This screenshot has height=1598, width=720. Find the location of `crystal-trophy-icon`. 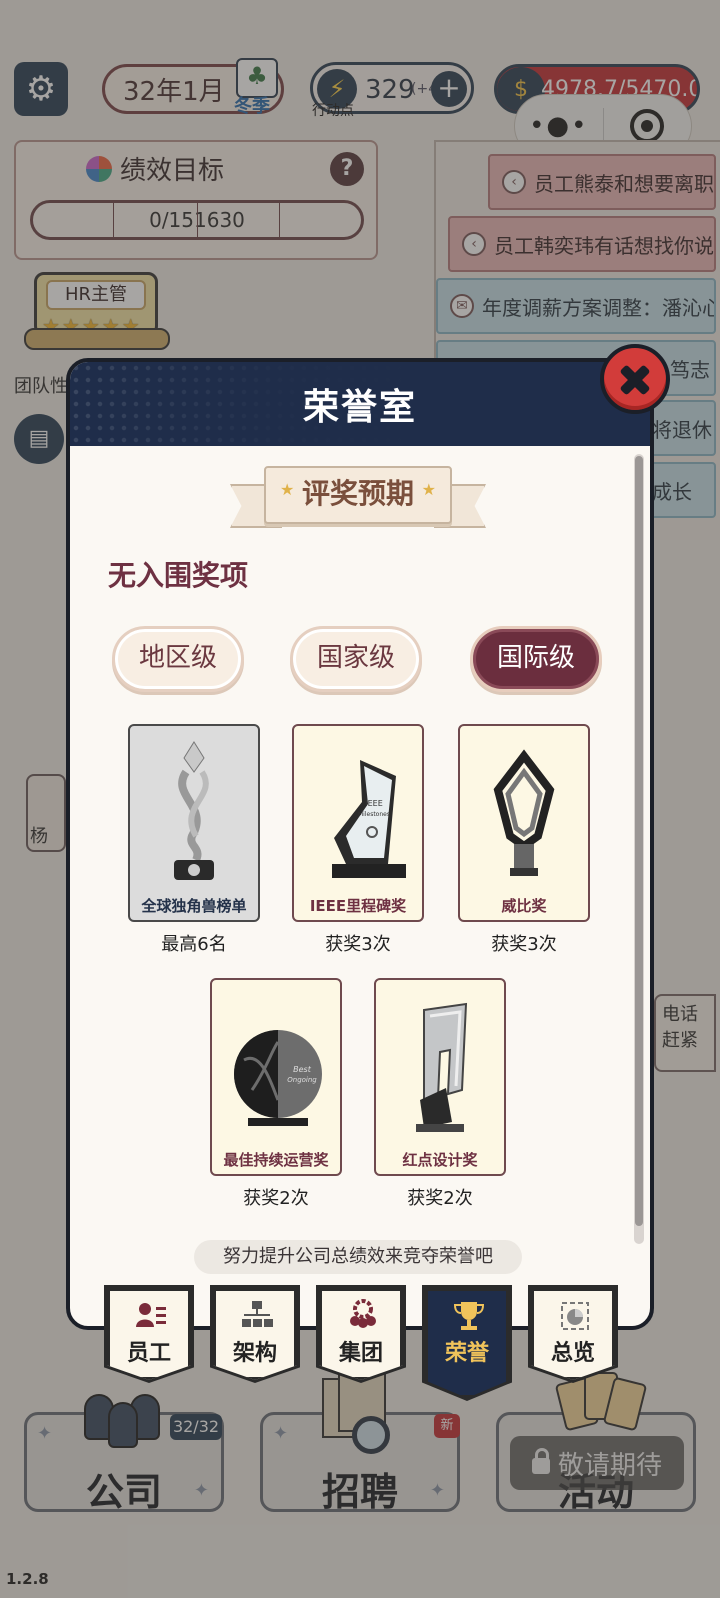

crystal-trophy-icon is located at coordinates (194, 810).